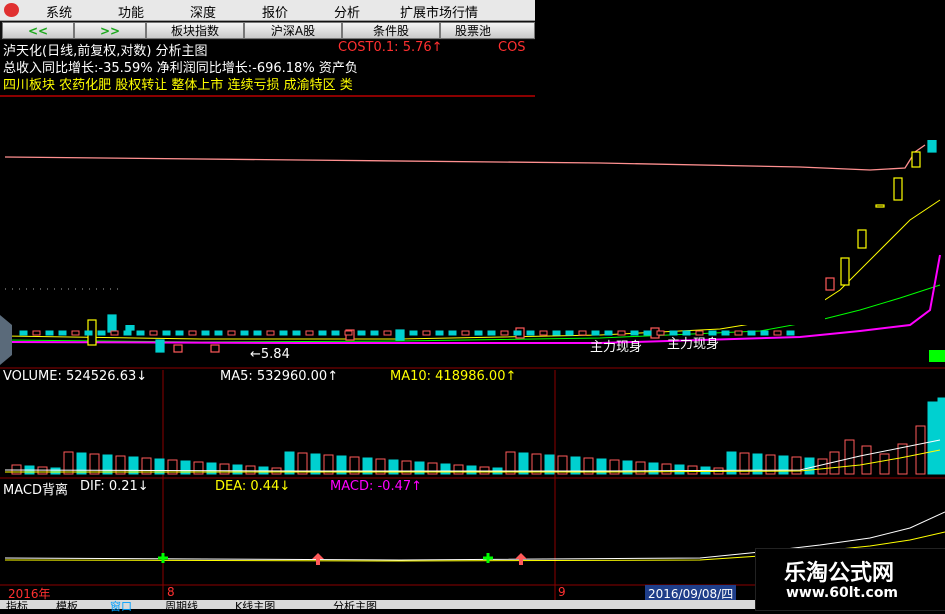 The image size is (945, 614). Describe the element at coordinates (347, 11) in the screenshot. I see `menu-analysis: 分析` at that location.